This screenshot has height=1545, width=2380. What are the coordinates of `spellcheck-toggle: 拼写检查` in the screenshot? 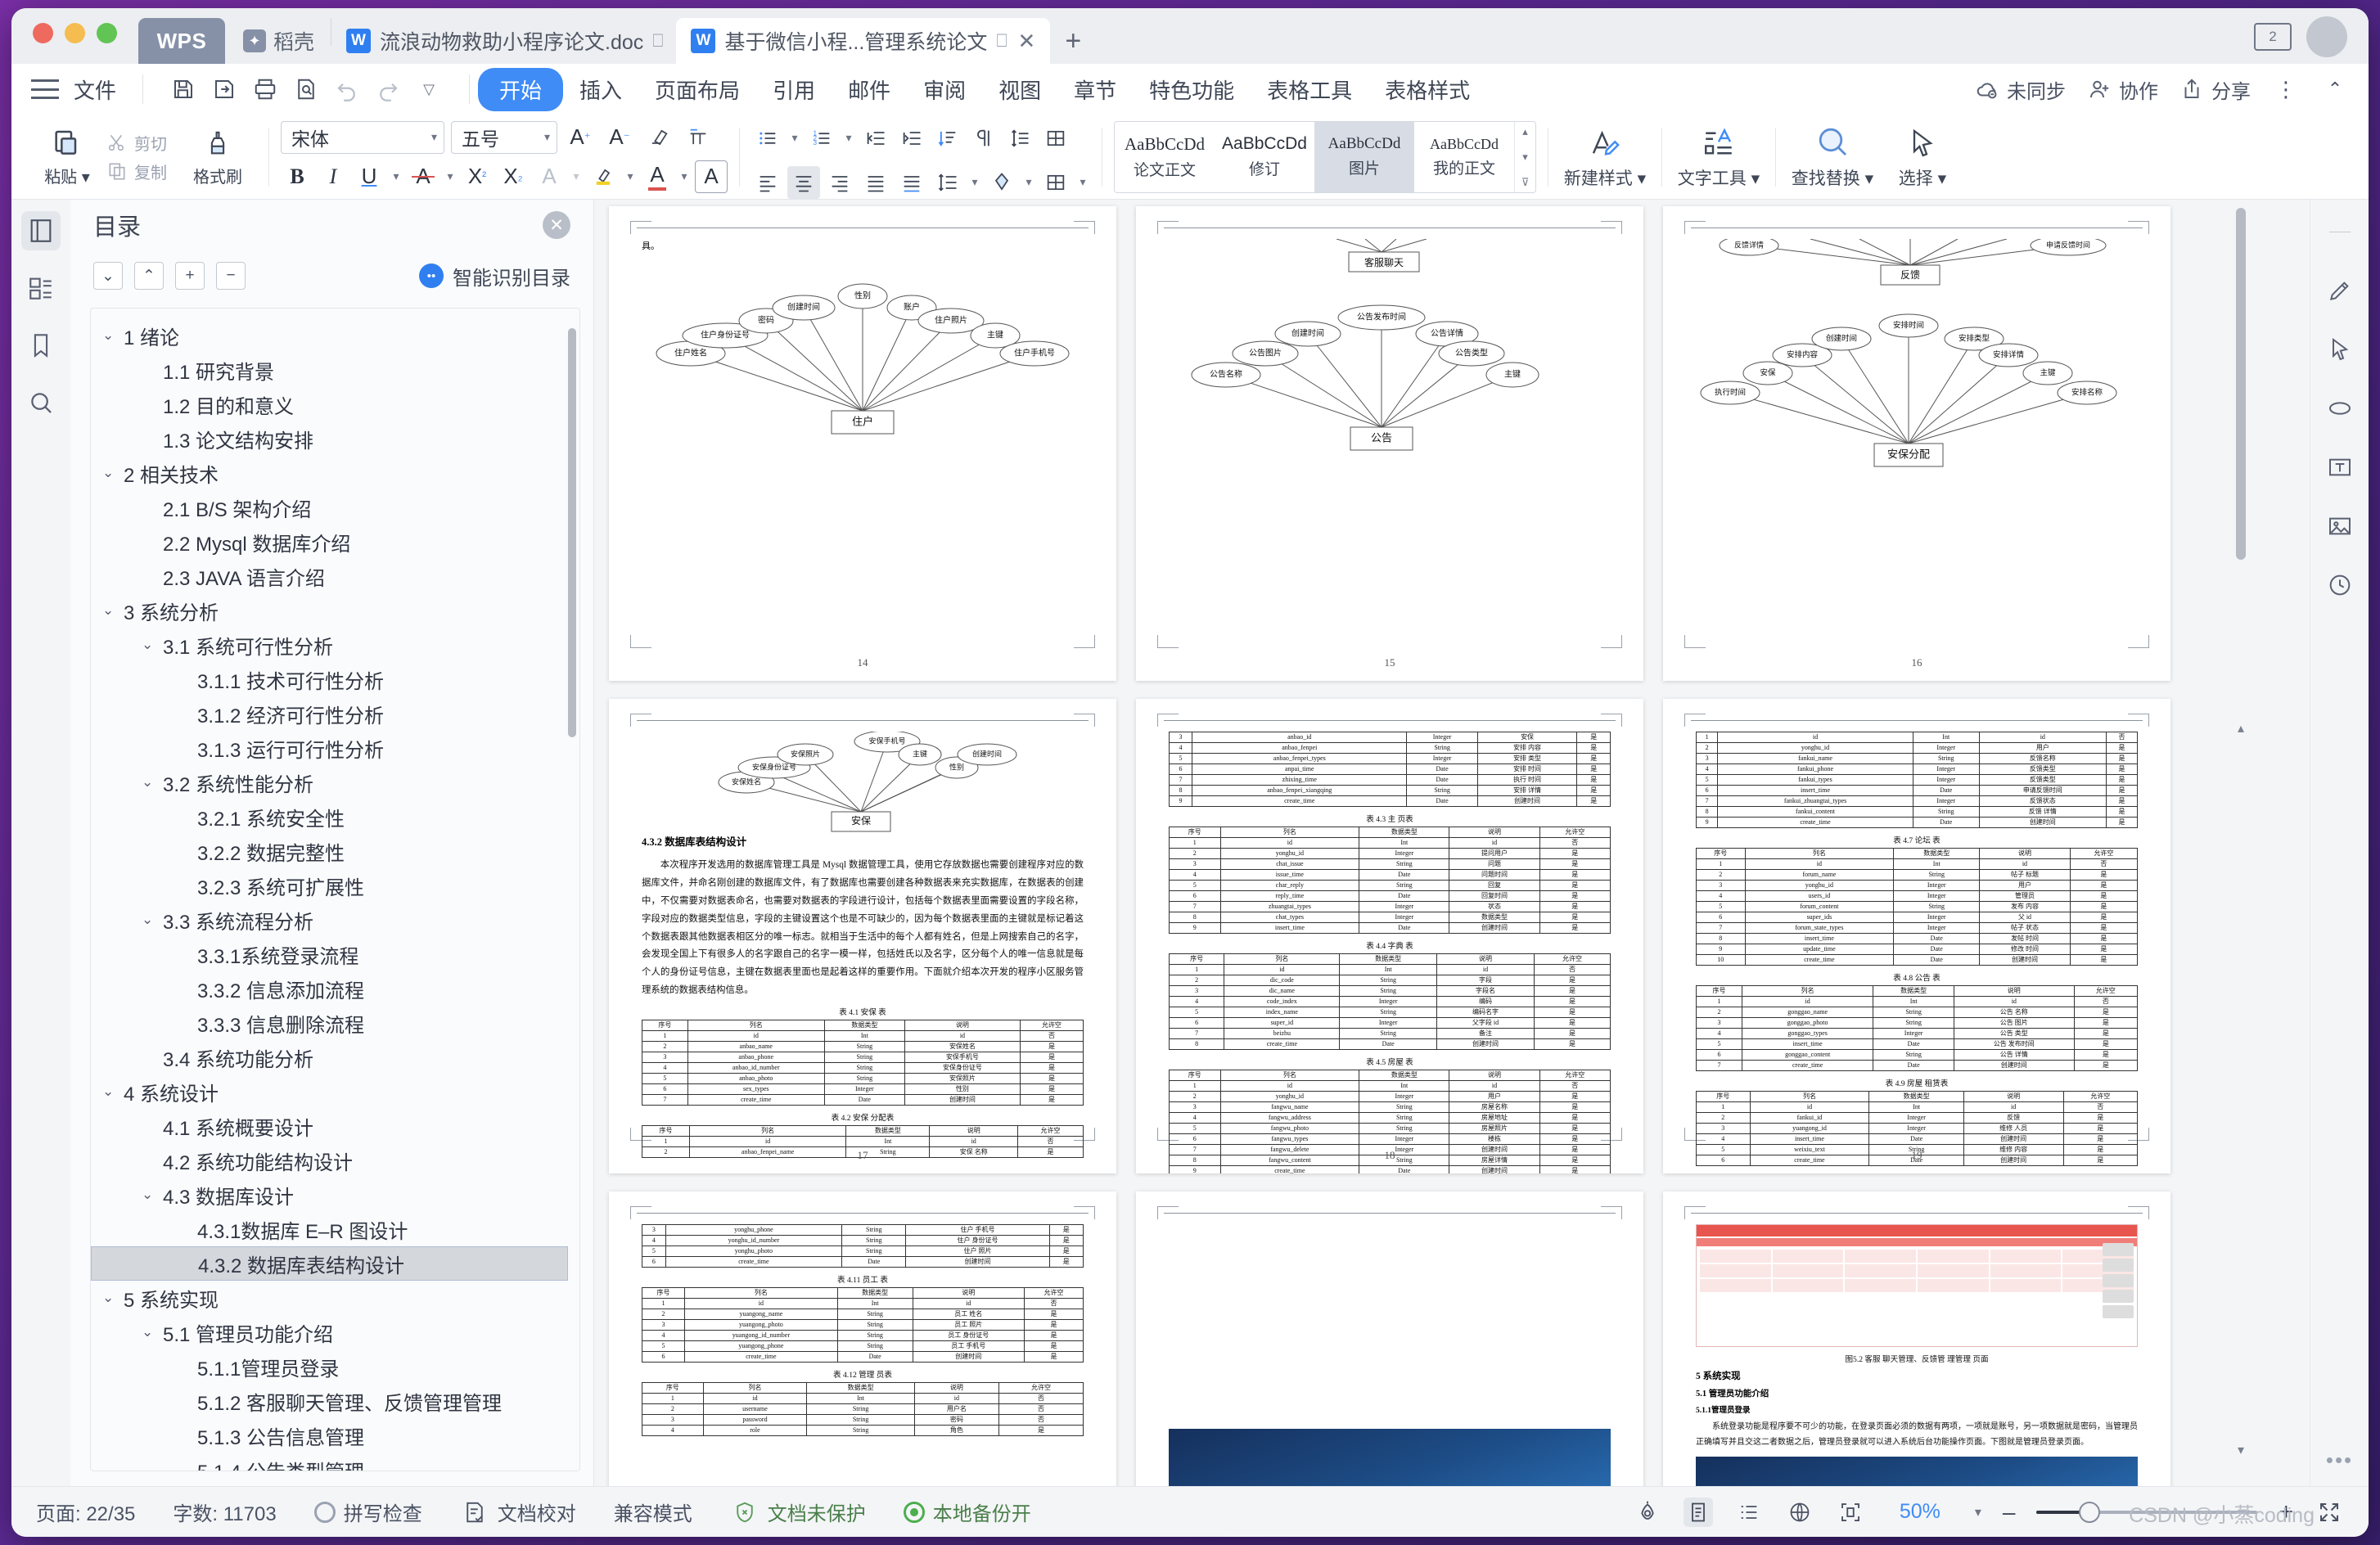 It's located at (367, 1512).